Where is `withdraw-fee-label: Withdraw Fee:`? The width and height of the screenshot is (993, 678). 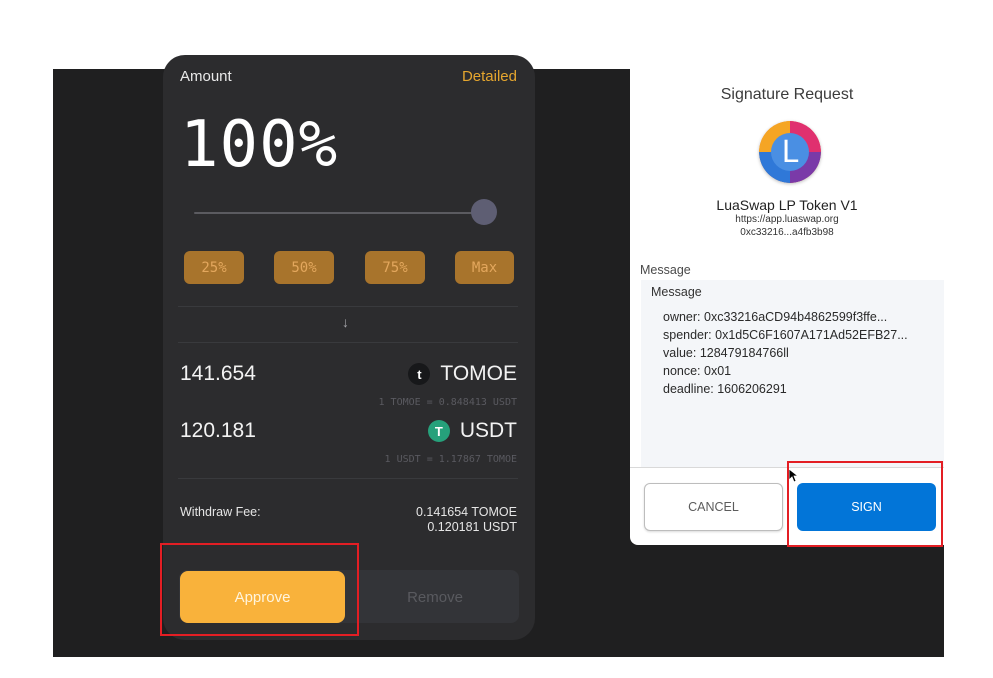 withdraw-fee-label: Withdraw Fee: is located at coordinates (220, 512).